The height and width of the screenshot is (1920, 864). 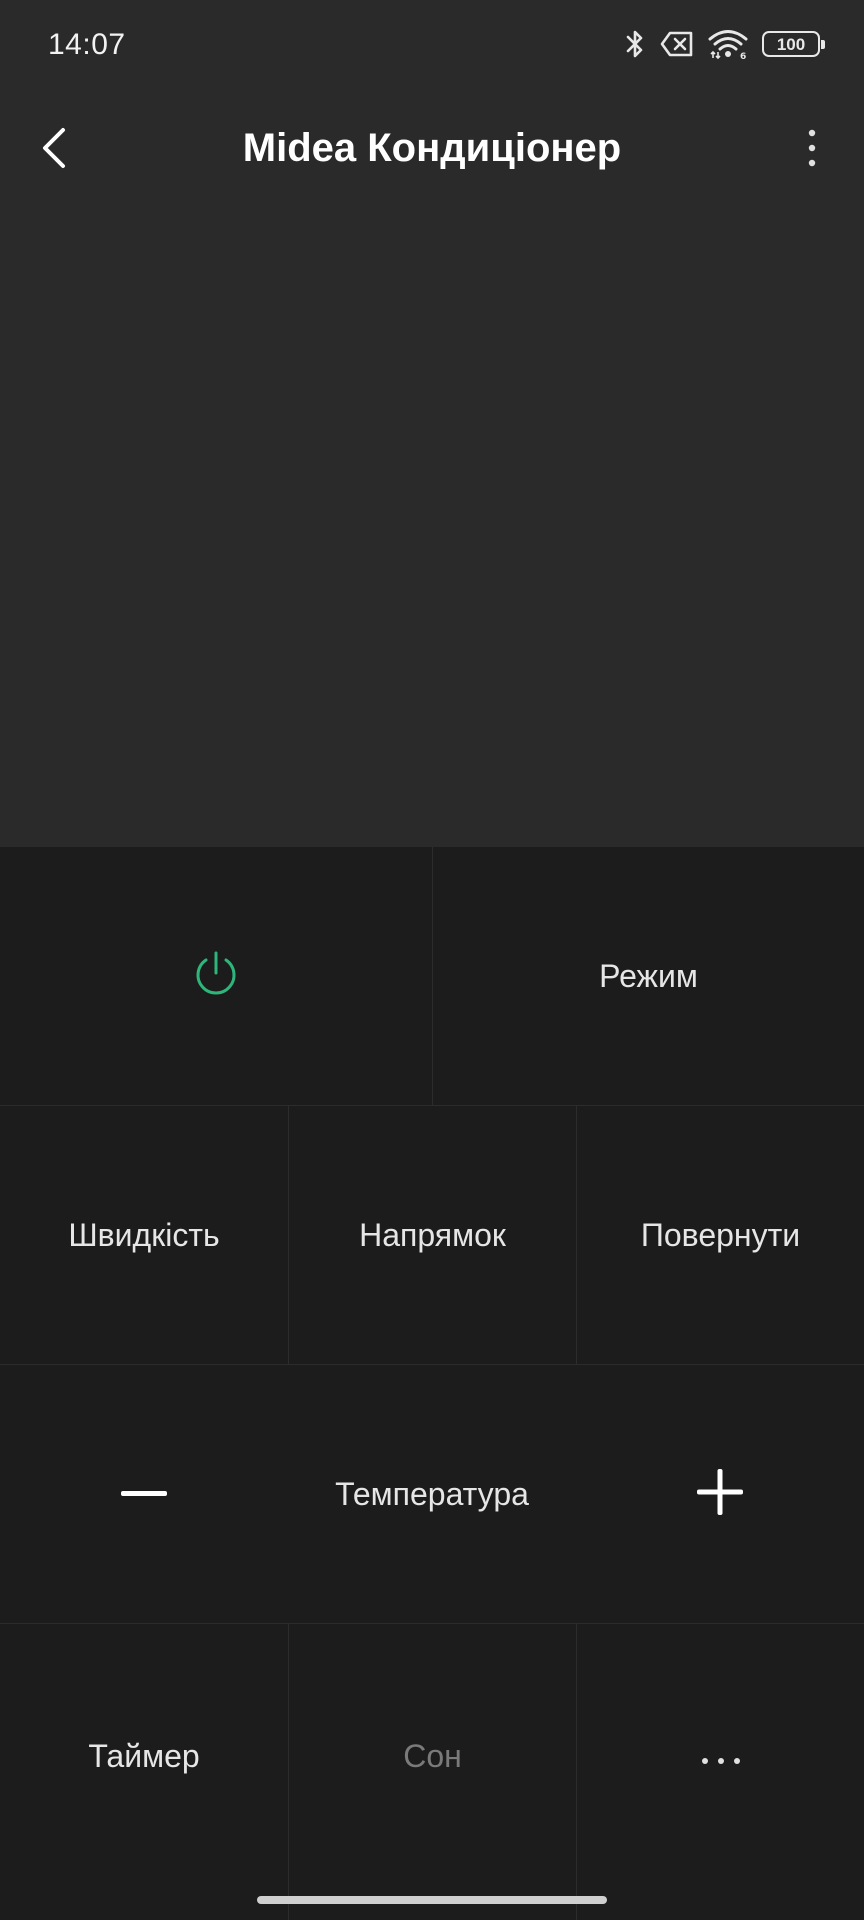 I want to click on minus-icon, so click(x=144, y=1494).